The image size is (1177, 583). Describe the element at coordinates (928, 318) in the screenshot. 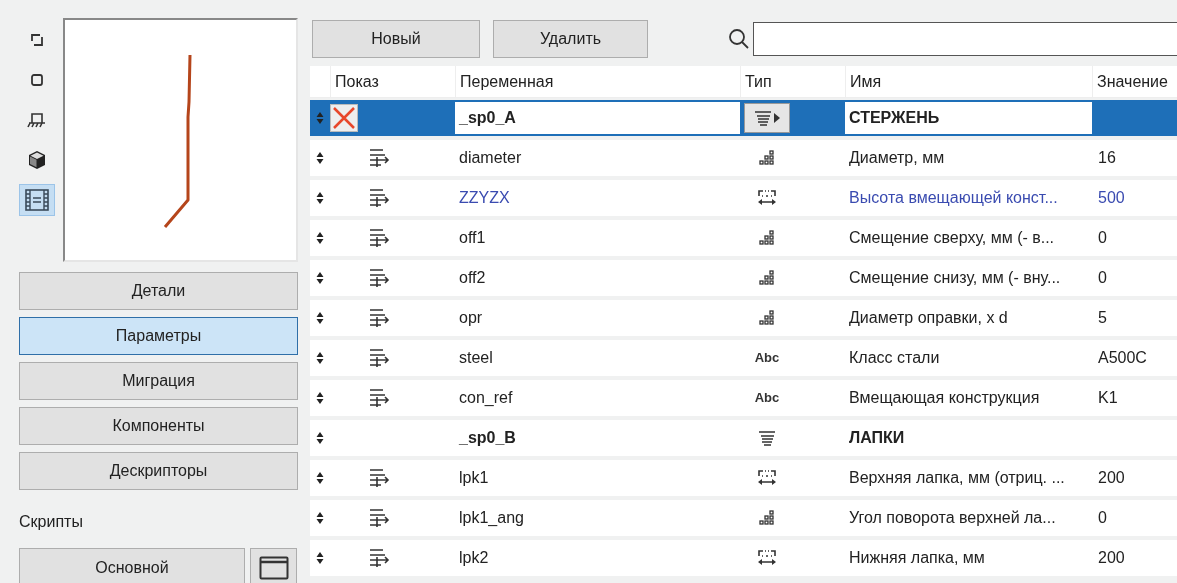

I see `name-cell-text: Диаметр оправки, x d` at that location.